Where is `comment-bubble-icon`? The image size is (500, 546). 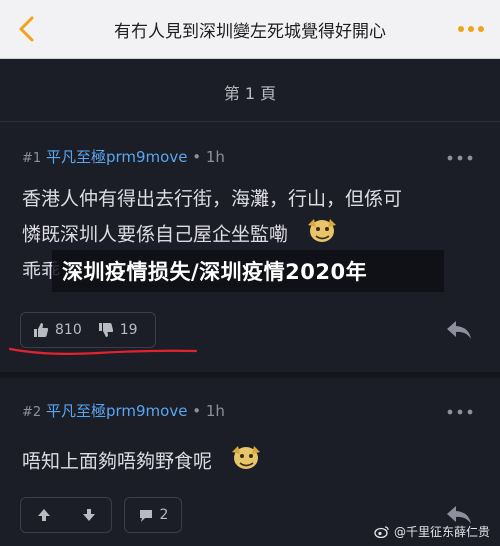 comment-bubble-icon is located at coordinates (145, 515).